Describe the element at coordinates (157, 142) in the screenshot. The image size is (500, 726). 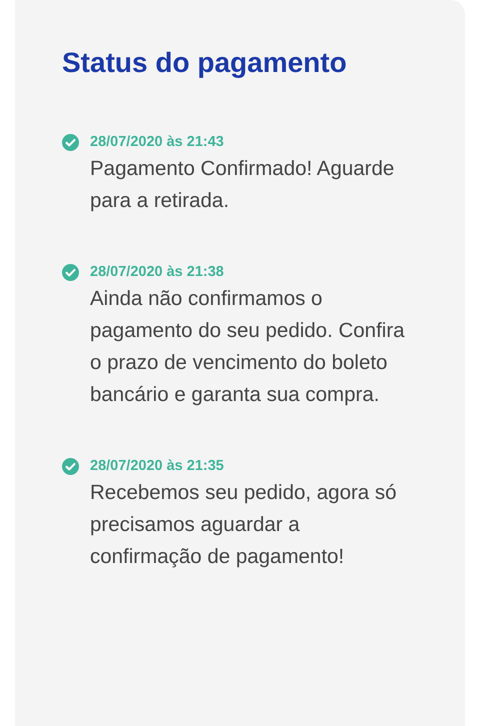
I see `event-date: 28/07/2020 às 21:43` at that location.